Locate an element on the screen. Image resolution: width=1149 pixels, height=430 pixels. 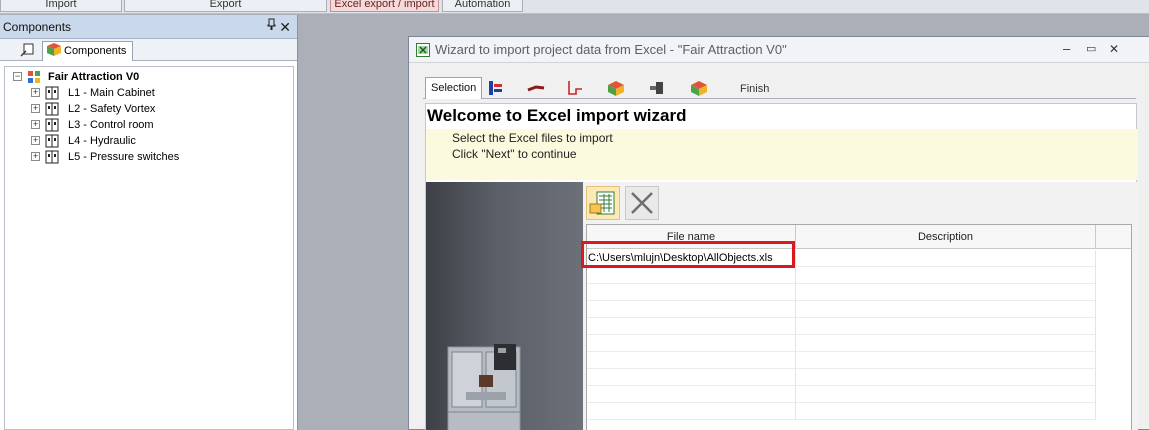
instruction-line: Select the Excel files to import is located at coordinates (532, 138).